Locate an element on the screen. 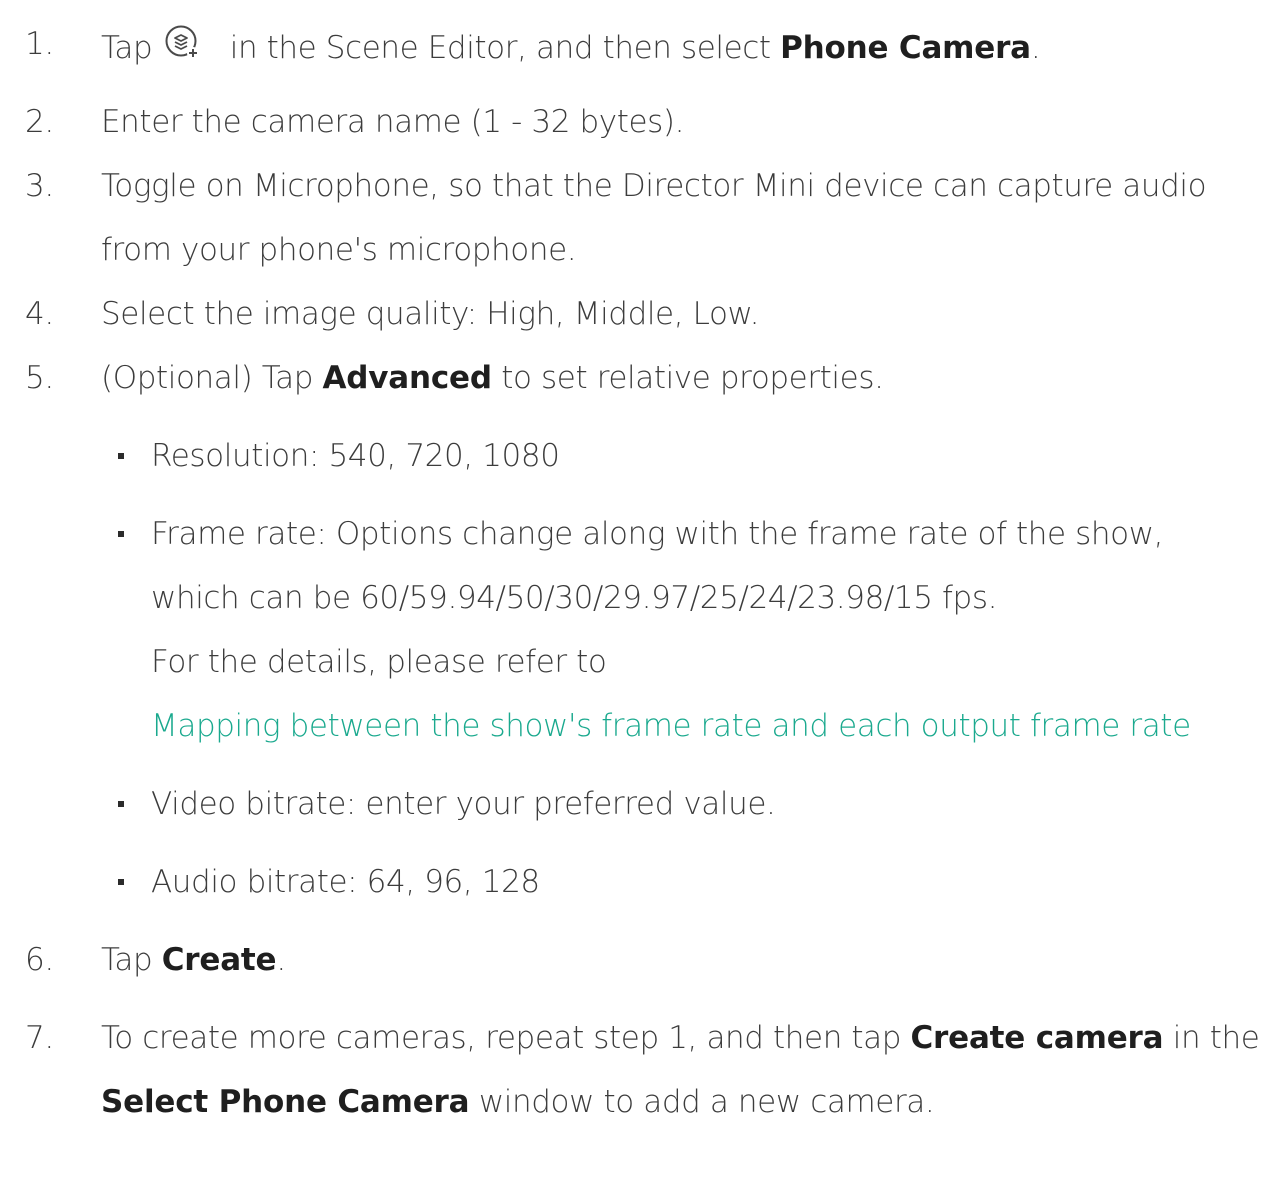 The image size is (1275, 1177). bullet-text: Audio bitrate: 64, 96, 128 is located at coordinates (345, 882).